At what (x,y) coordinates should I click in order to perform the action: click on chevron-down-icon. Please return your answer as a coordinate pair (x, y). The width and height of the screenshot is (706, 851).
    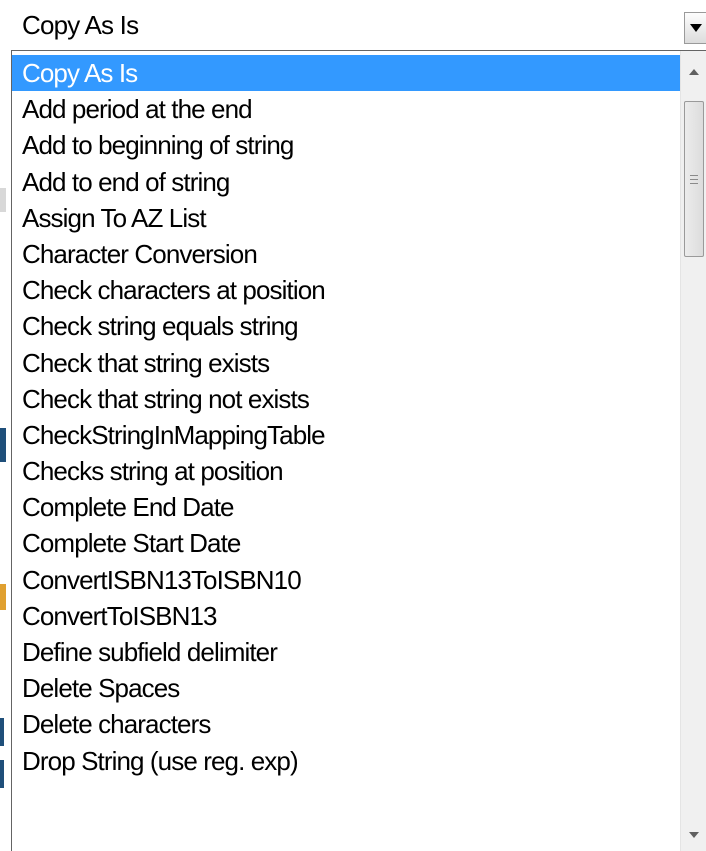
    Looking at the image, I should click on (695, 28).